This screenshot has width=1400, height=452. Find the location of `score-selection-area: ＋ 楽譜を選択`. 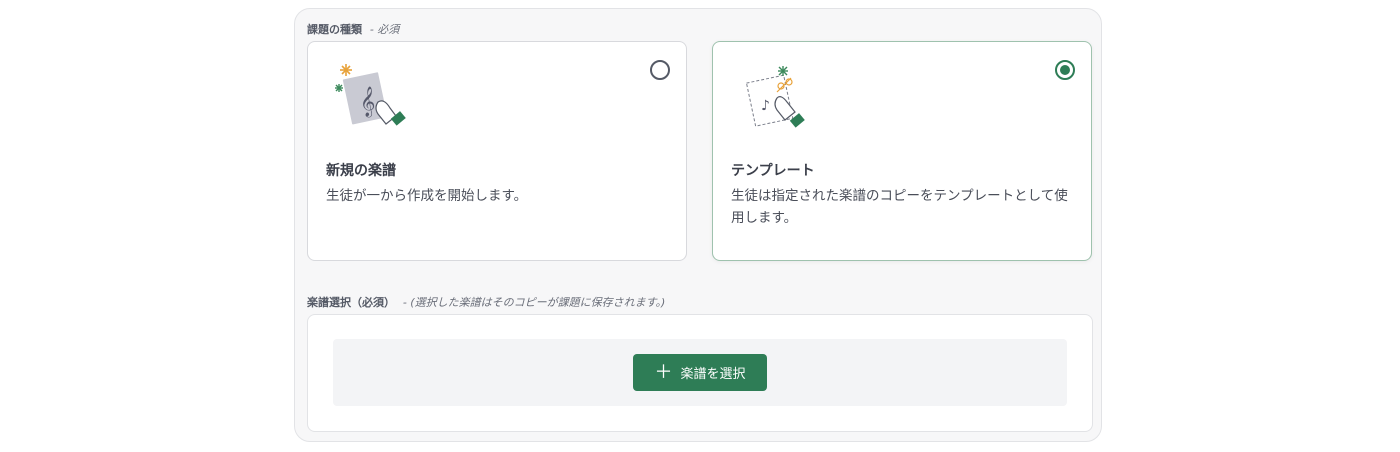

score-selection-area: ＋ 楽譜を選択 is located at coordinates (700, 372).